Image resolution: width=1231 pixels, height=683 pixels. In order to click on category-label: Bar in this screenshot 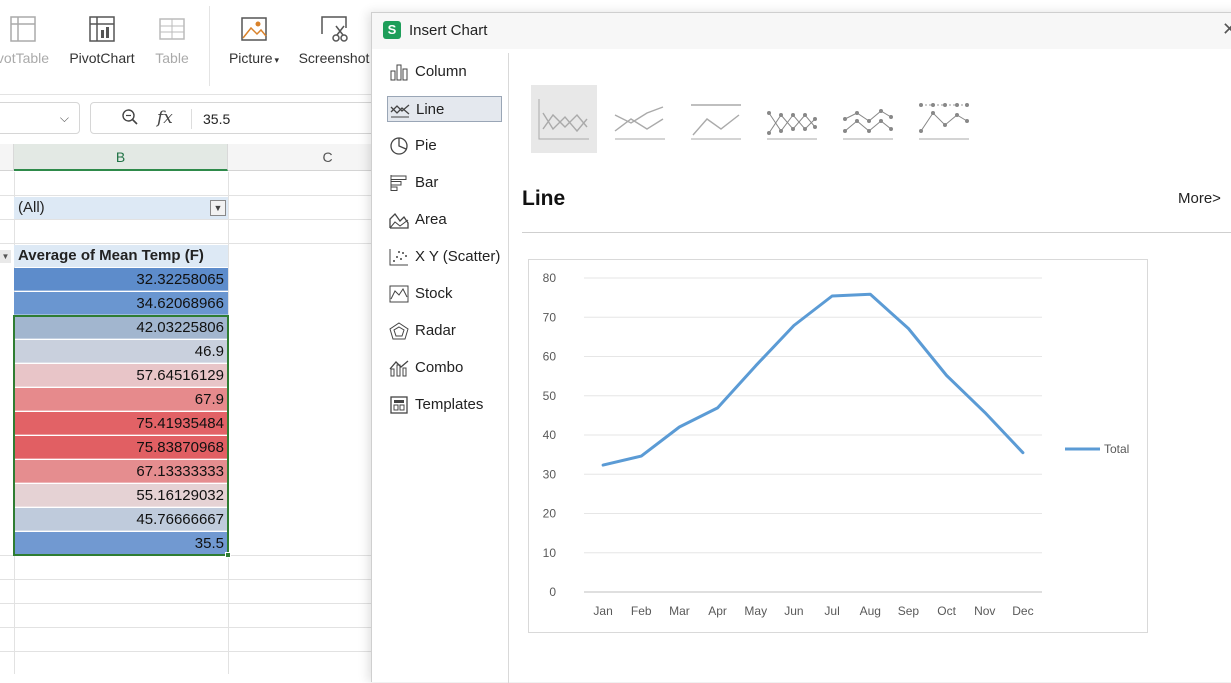, I will do `click(427, 182)`.